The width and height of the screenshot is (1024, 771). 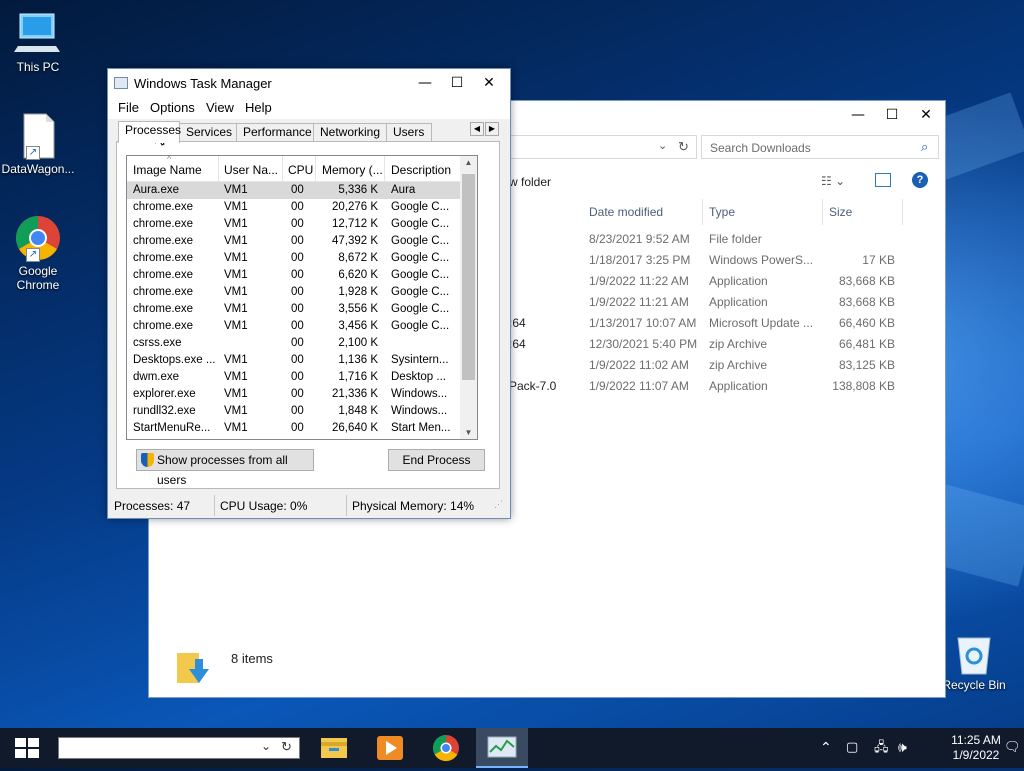 I want to click on tab-networking: Networking, so click(x=350, y=132).